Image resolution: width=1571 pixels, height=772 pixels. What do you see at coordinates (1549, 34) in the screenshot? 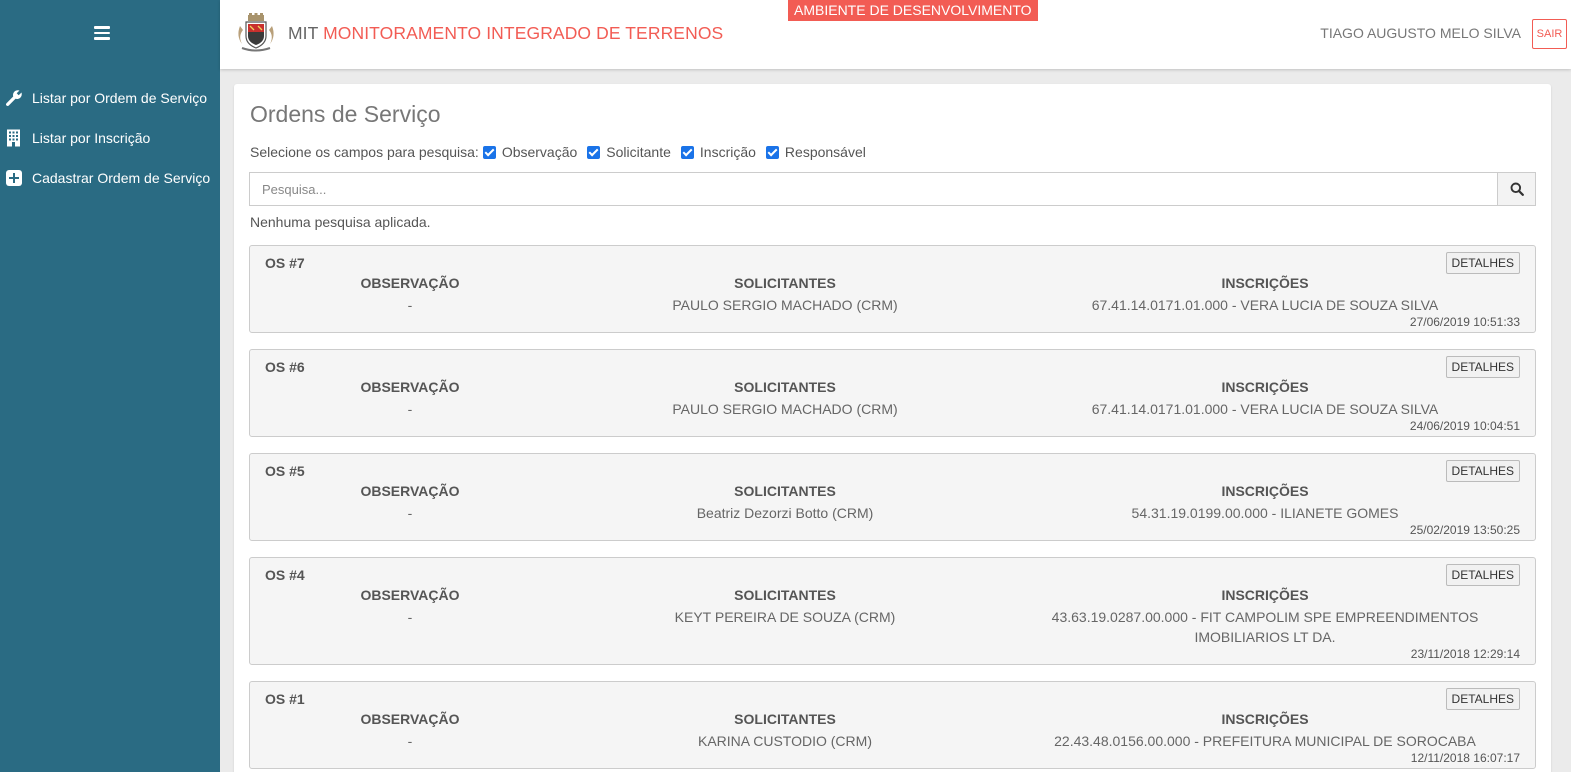
I see `logout-button: SAIR` at bounding box center [1549, 34].